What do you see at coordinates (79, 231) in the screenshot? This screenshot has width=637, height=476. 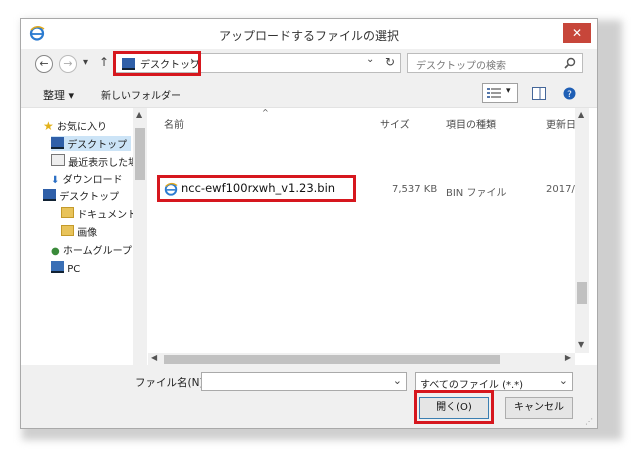 I see `sidebar-item-pictures: 画像` at bounding box center [79, 231].